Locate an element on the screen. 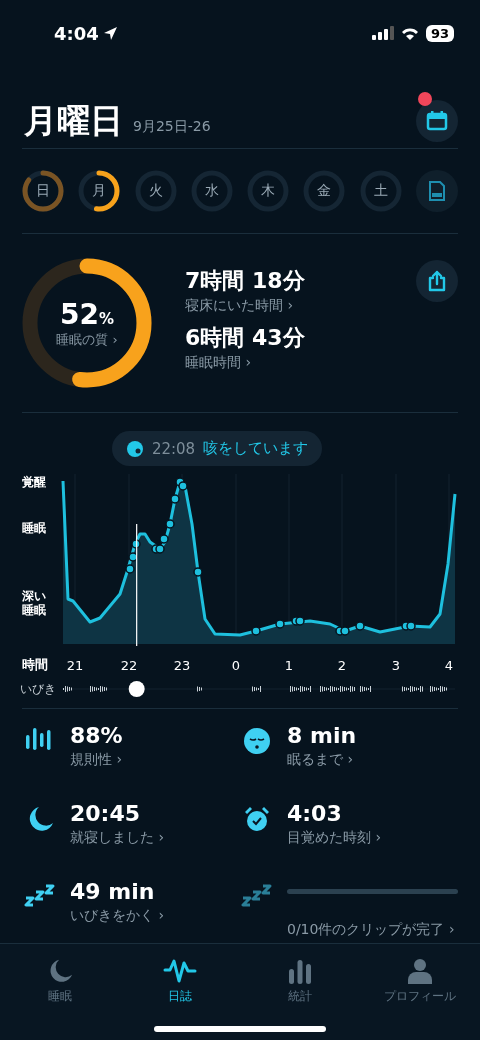  stat-link: 0/10件のクリップが完了 › is located at coordinates (372, 930).